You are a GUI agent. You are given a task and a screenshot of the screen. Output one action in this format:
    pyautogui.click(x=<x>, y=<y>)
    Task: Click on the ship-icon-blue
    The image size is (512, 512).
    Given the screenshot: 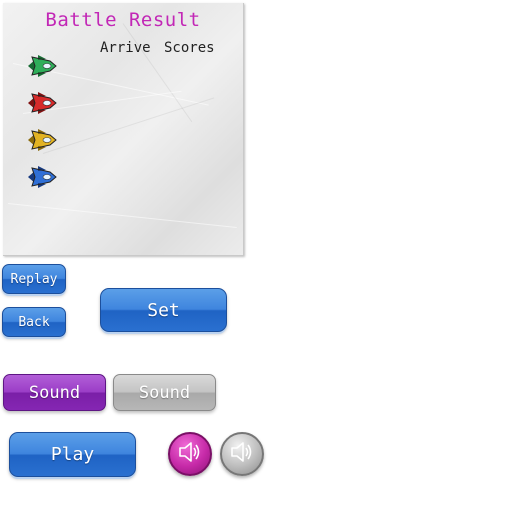 What is the action you would take?
    pyautogui.click(x=42, y=177)
    